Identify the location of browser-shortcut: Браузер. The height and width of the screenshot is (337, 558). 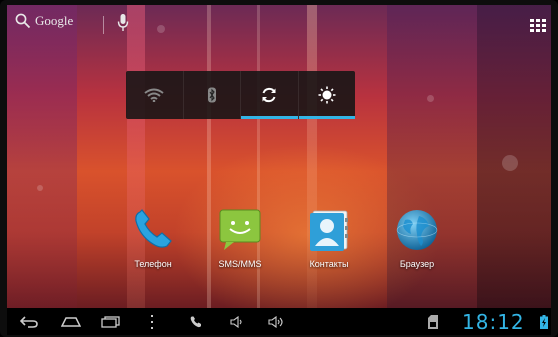
(417, 238).